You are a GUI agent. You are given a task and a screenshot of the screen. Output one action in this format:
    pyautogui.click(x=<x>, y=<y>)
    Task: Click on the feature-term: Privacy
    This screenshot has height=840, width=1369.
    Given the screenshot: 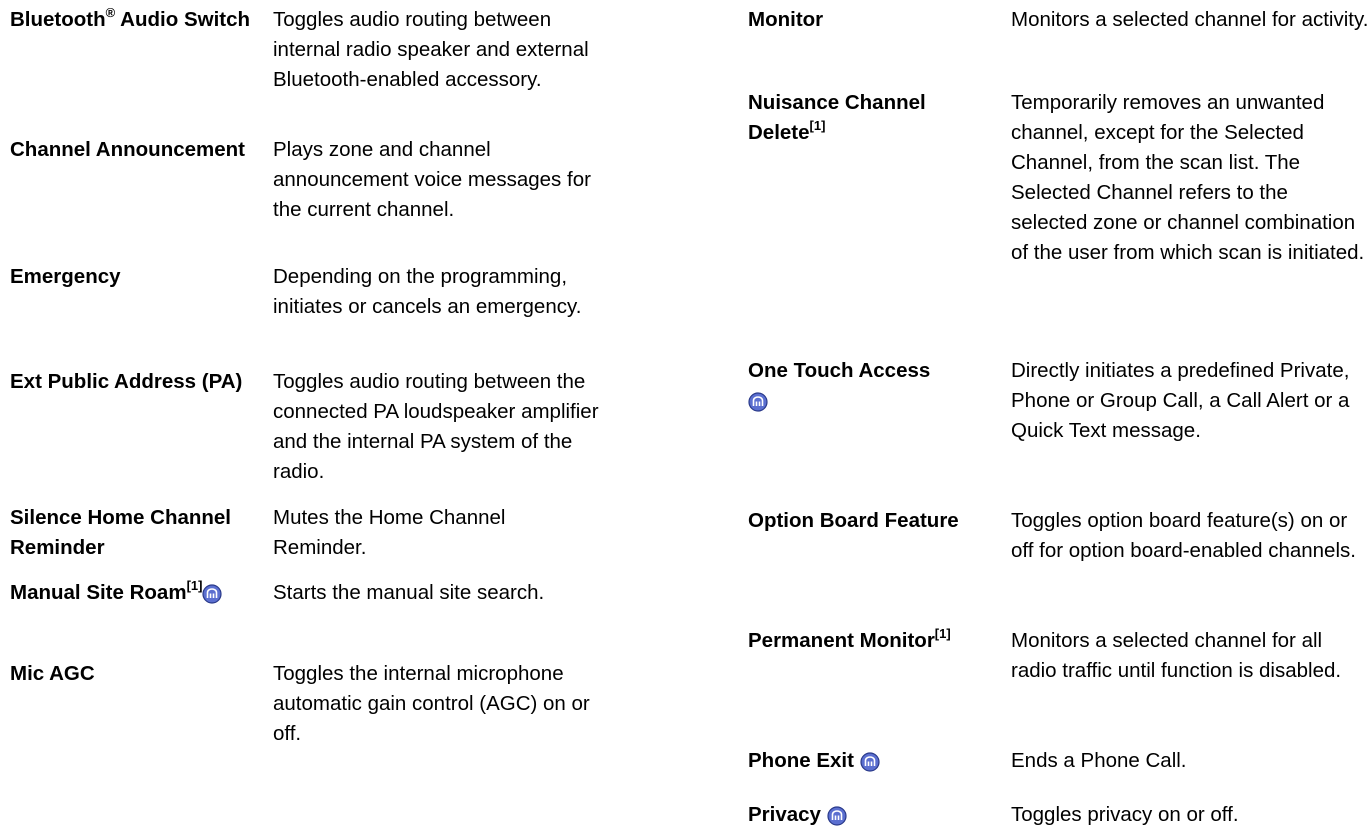 What is the action you would take?
    pyautogui.click(x=868, y=815)
    